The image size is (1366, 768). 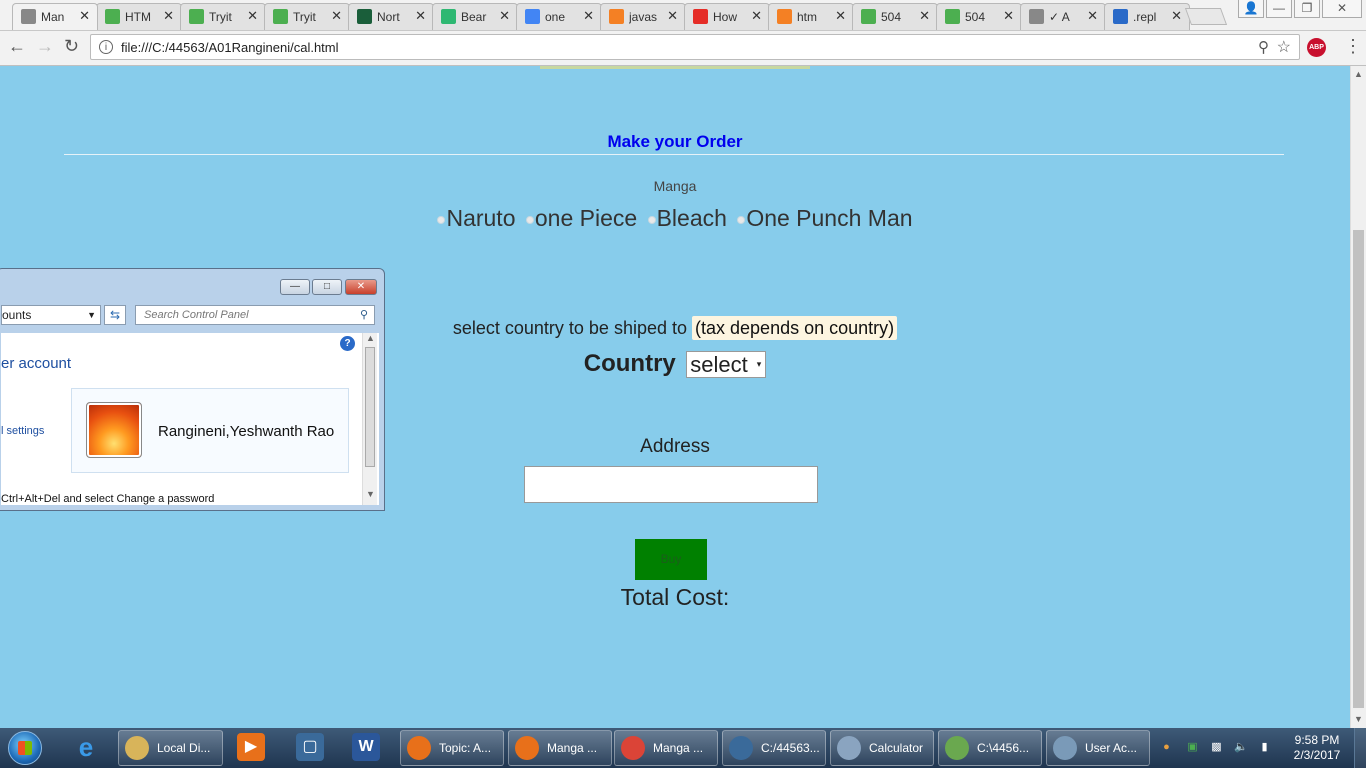 I want to click on google-icon, so click(x=532, y=16).